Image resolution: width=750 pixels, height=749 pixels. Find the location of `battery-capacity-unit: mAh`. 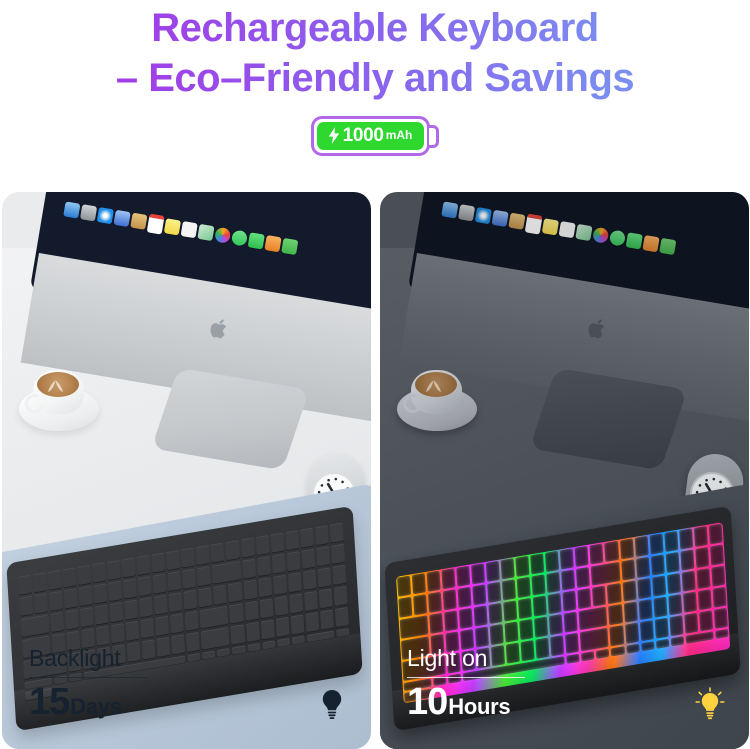

battery-capacity-unit: mAh is located at coordinates (399, 135).